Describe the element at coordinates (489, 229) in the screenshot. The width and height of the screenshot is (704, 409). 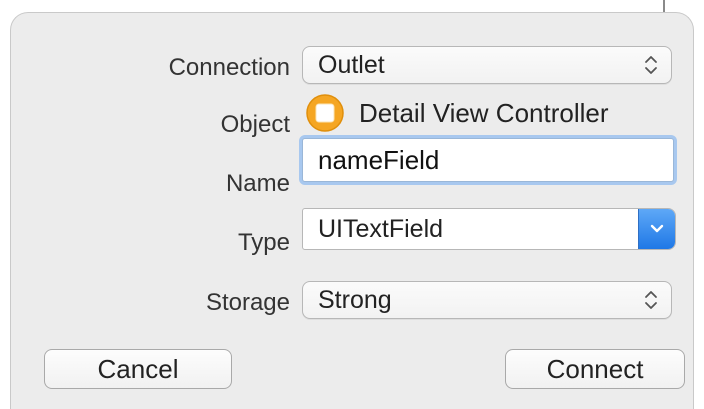
I see `type-combo-box: UITextField` at that location.